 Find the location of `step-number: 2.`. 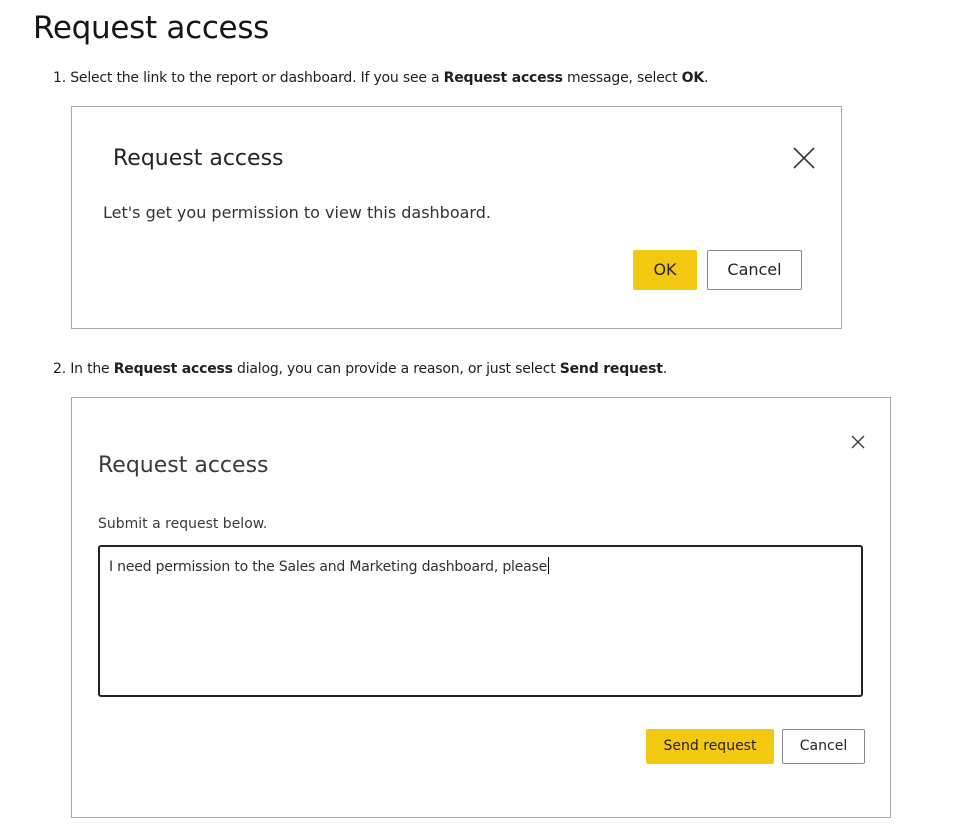

step-number: 2. is located at coordinates (59, 369).